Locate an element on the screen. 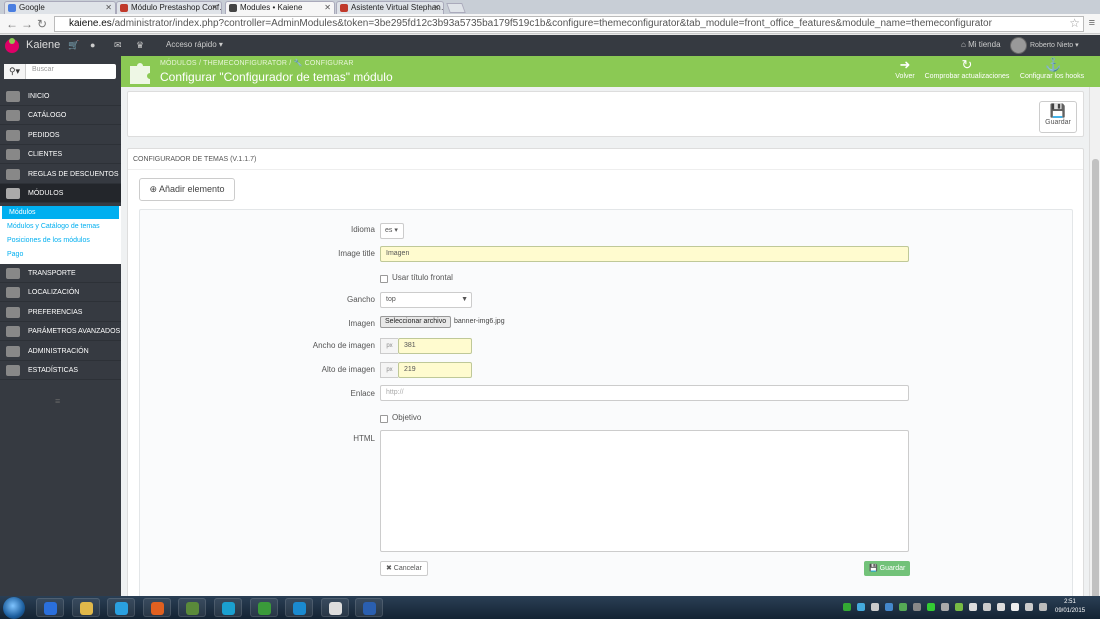  sidebar-item-pedidos: Pedidos is located at coordinates (60, 135).